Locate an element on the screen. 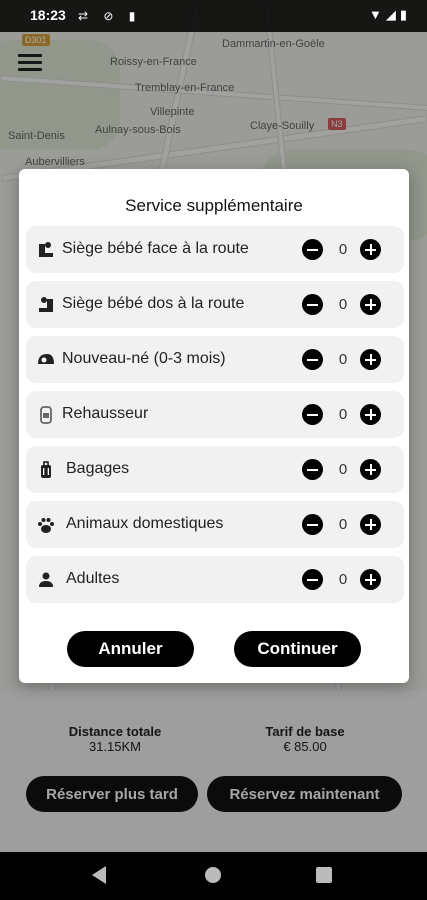 The width and height of the screenshot is (427, 900). booster-seat-icon is located at coordinates (46, 415).